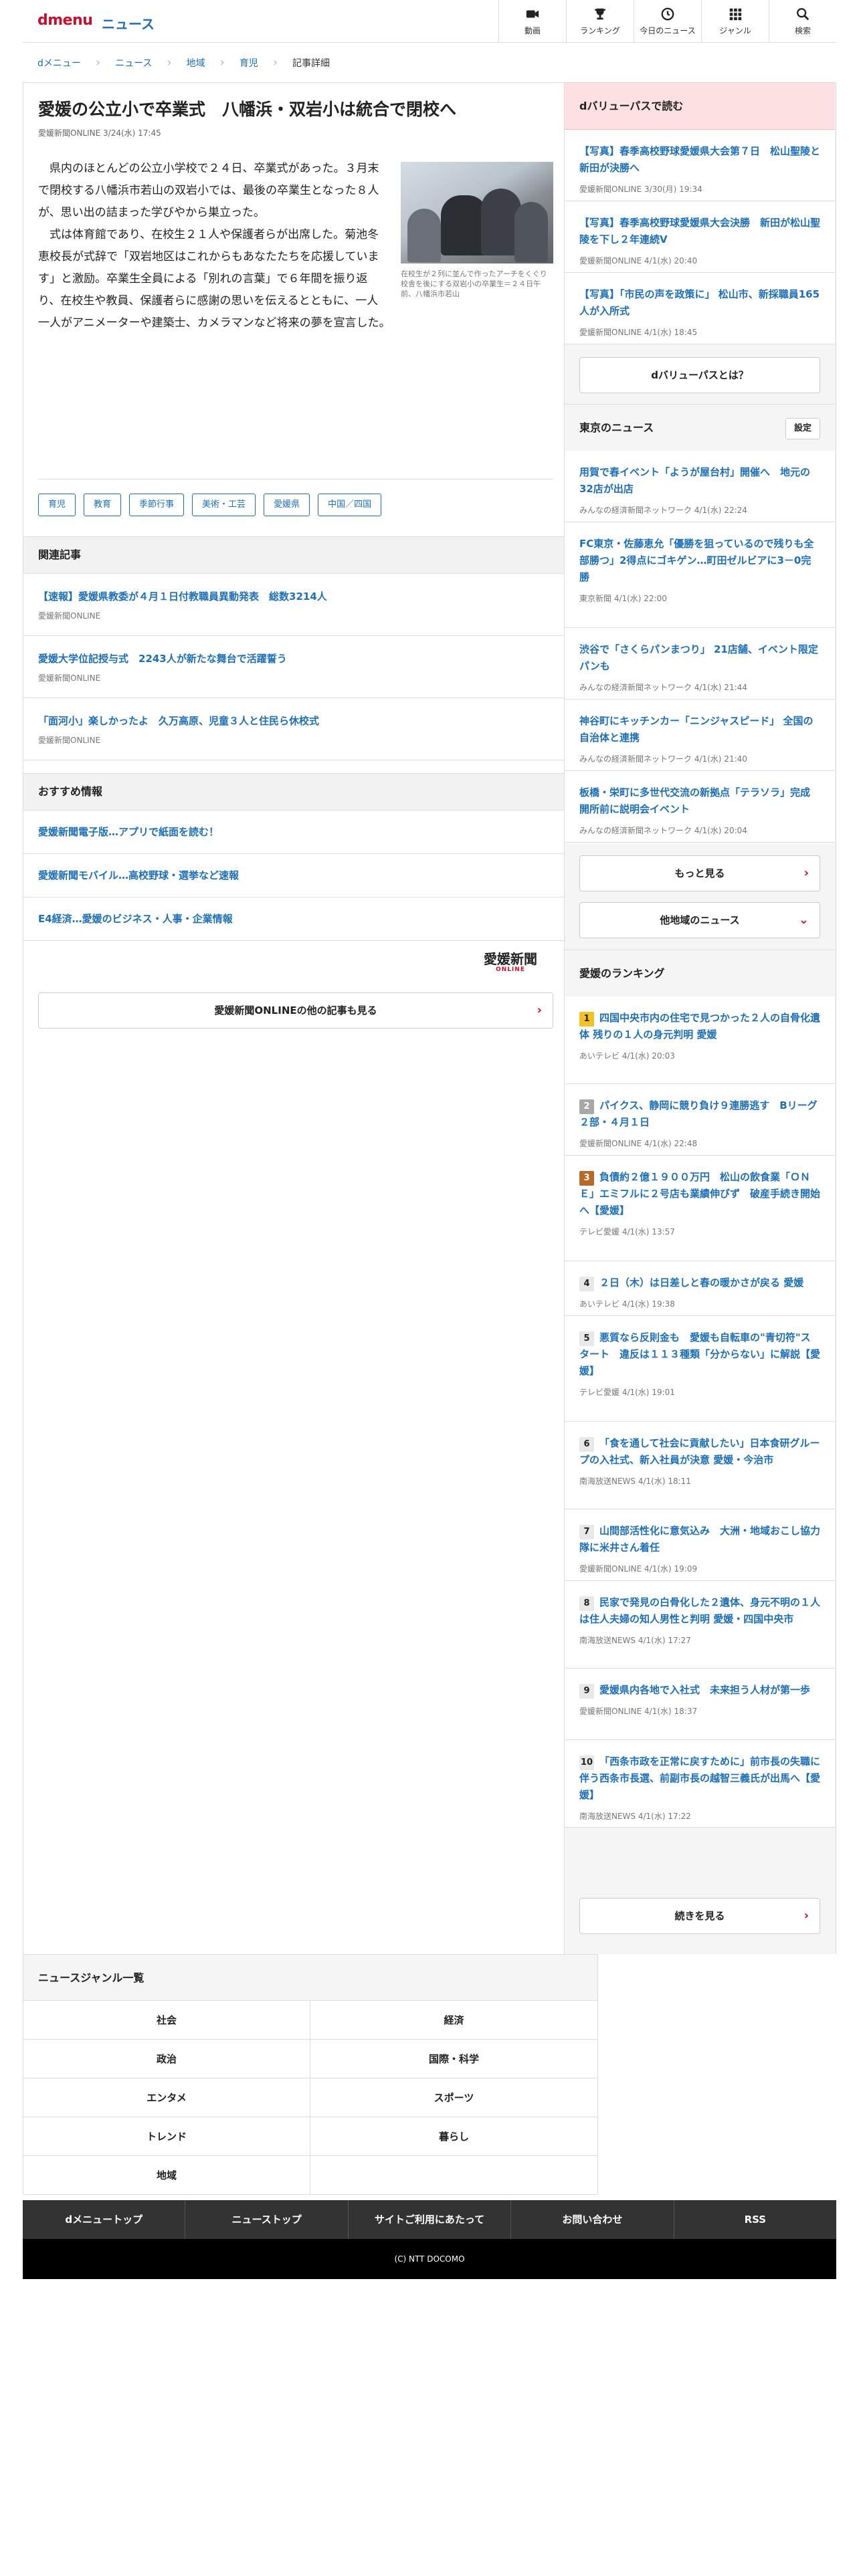 The height and width of the screenshot is (2576, 859). I want to click on genre-trend: トレンド, so click(166, 2136).